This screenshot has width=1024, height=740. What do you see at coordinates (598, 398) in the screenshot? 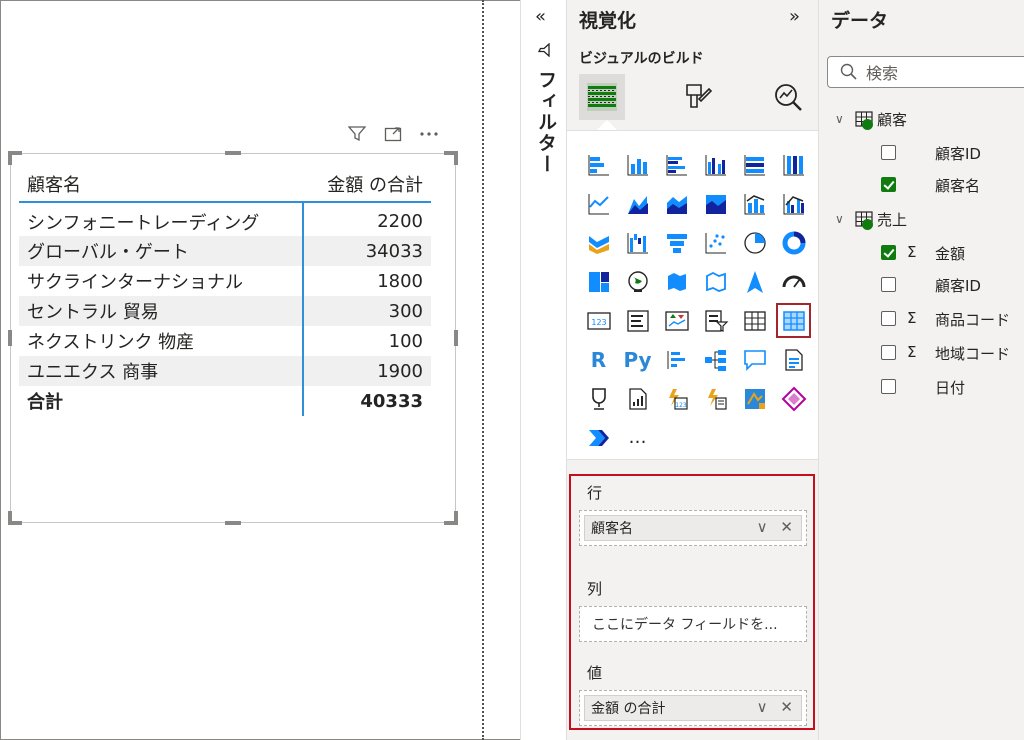
I see `goals-icon` at bounding box center [598, 398].